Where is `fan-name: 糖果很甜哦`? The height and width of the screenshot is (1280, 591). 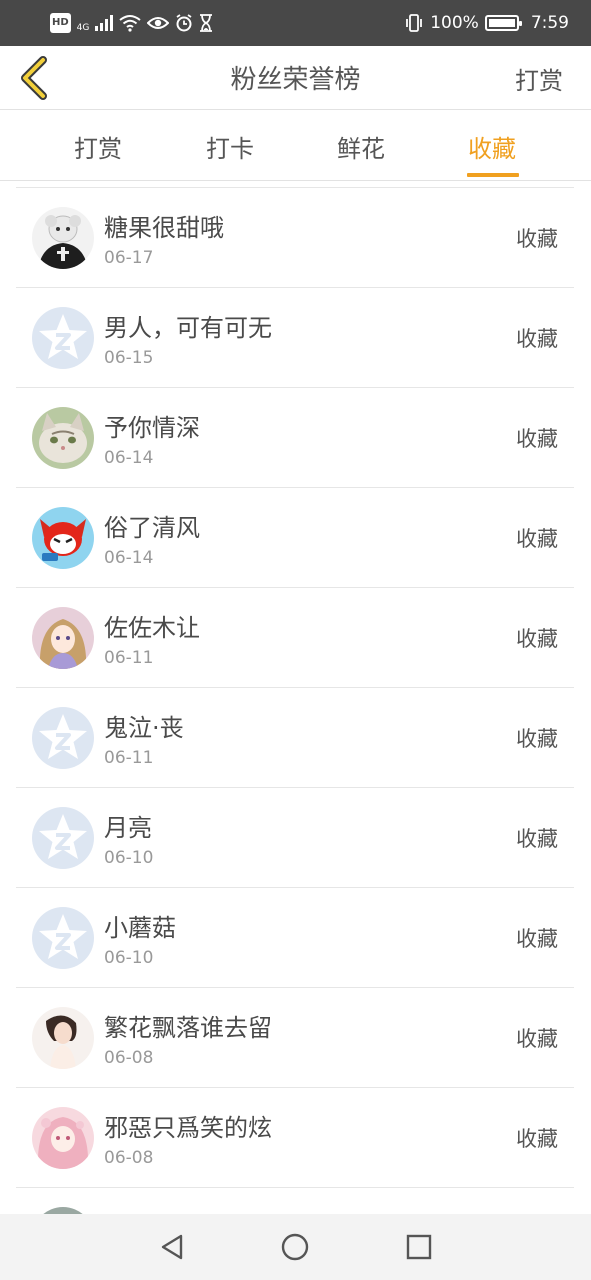 fan-name: 糖果很甜哦 is located at coordinates (164, 228).